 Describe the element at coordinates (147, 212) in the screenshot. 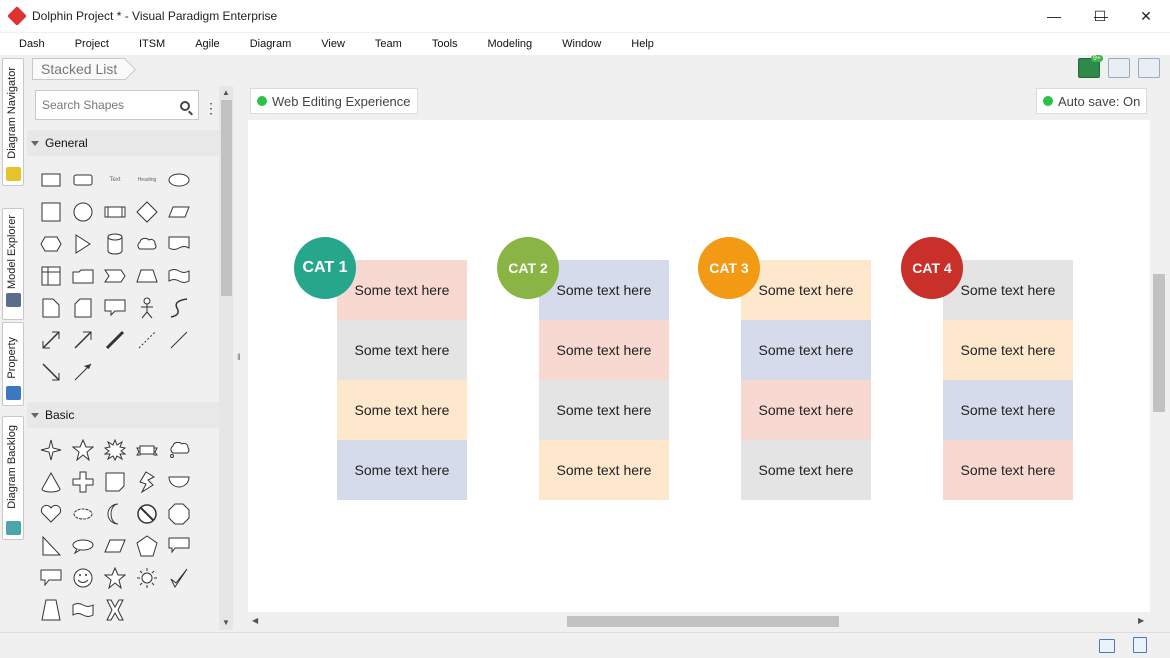

I see `diamond-shape-icon` at that location.